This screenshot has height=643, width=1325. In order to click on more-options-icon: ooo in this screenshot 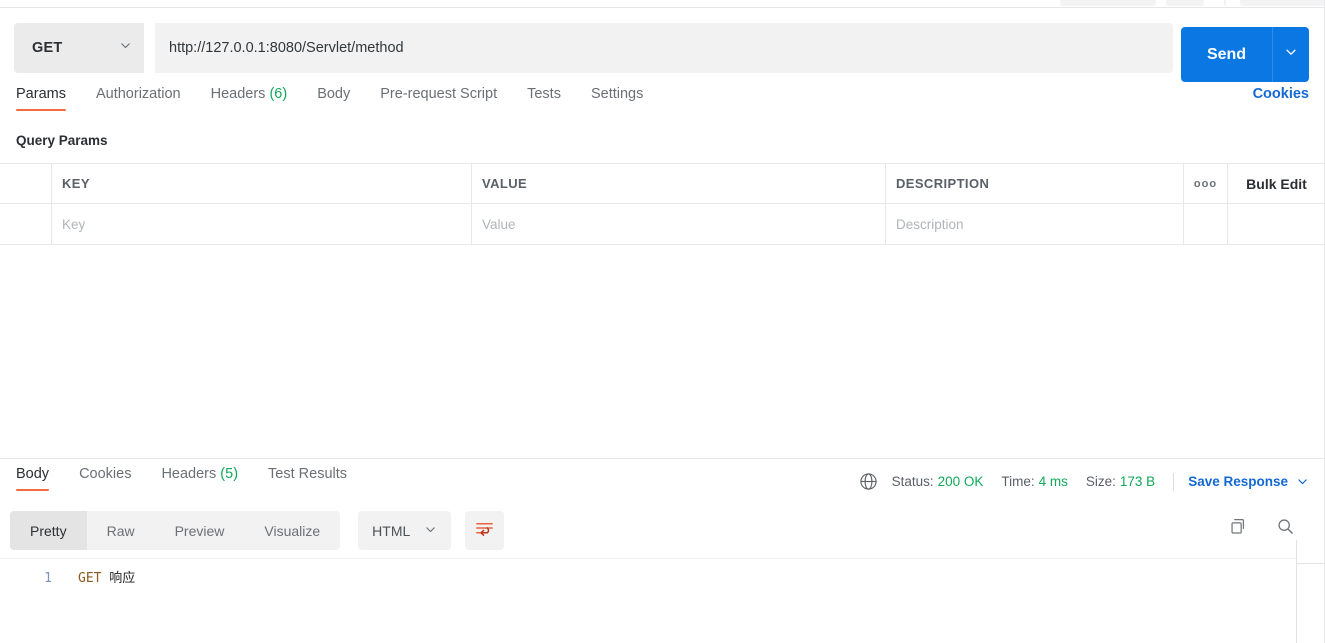, I will do `click(1205, 183)`.